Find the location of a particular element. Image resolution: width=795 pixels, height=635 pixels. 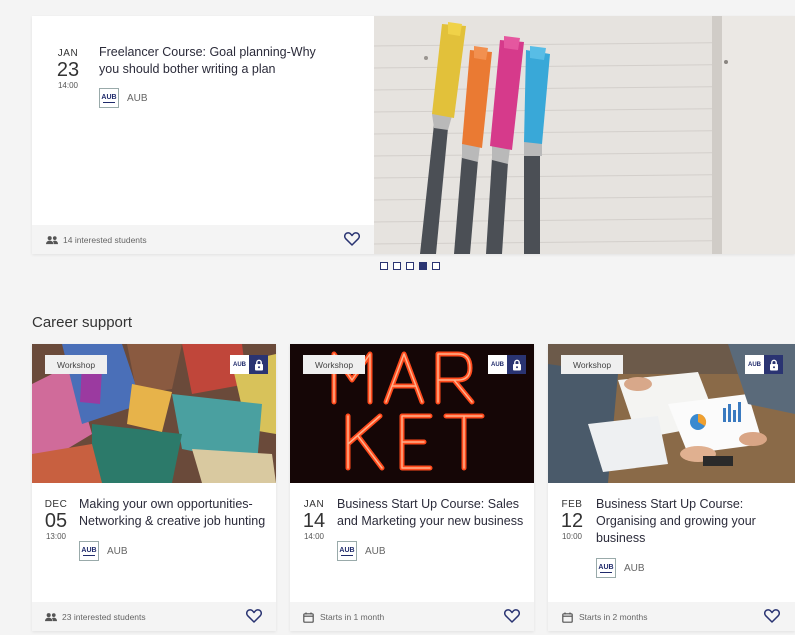

section-title: Career support is located at coordinates (82, 322).